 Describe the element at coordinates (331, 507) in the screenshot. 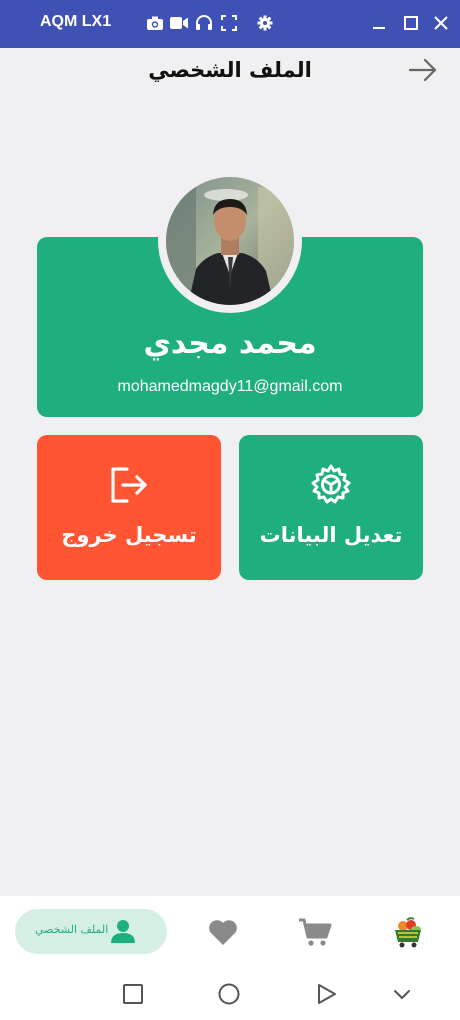

I see `edit-profile-button: تعديل البيانات` at that location.